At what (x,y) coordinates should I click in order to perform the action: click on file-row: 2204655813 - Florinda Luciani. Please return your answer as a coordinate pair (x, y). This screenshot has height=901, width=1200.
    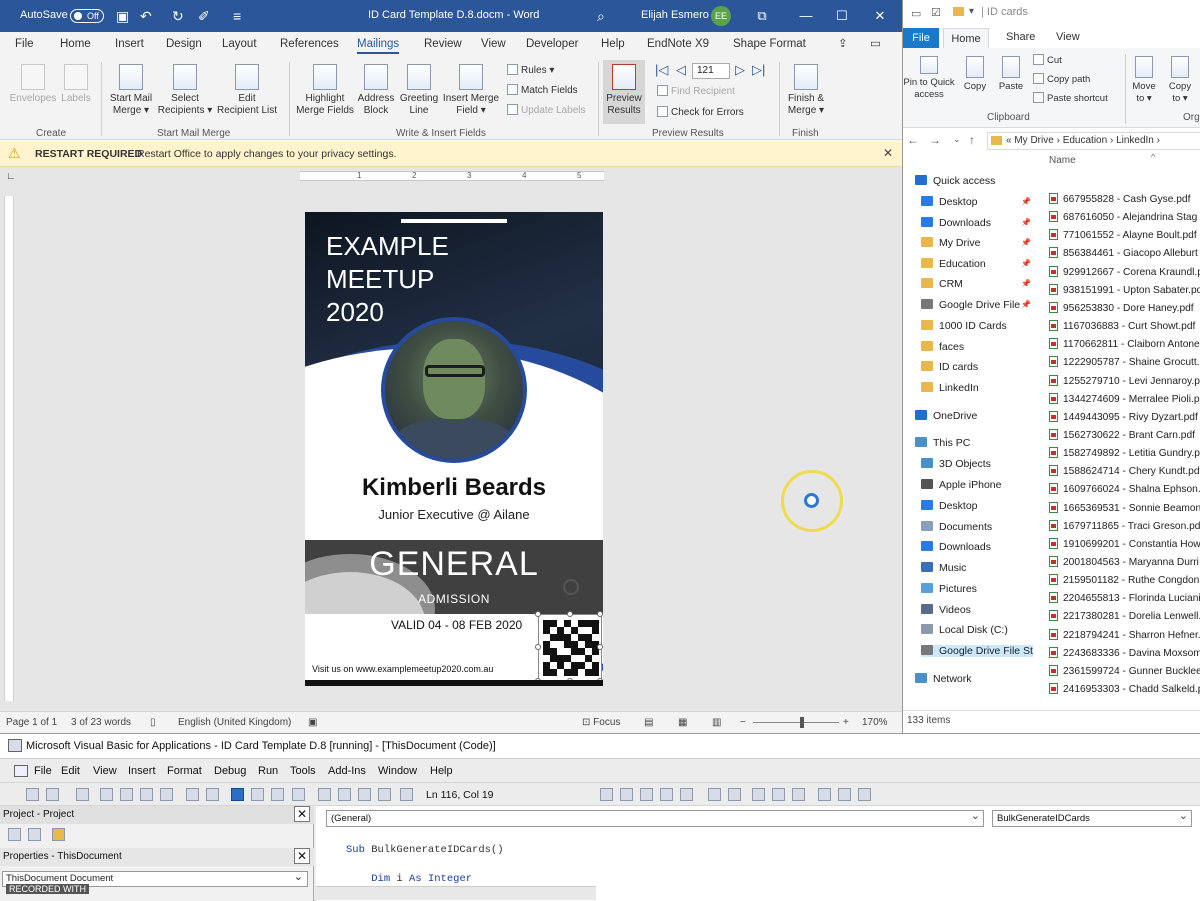
    Looking at the image, I should click on (1124, 598).